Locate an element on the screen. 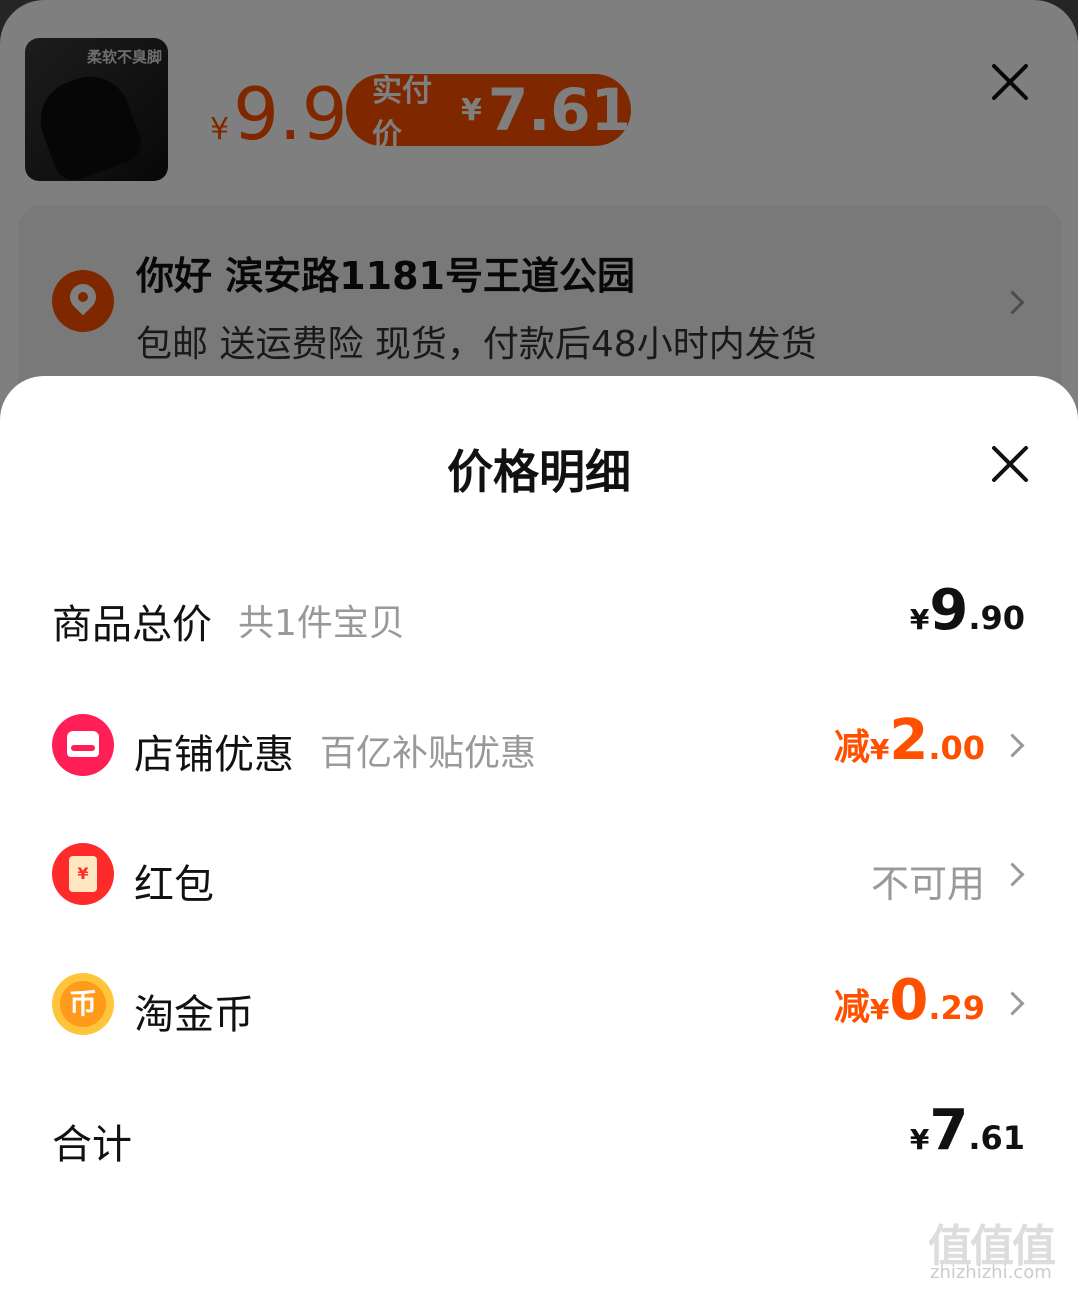 Image resolution: width=1078 pixels, height=1291 pixels. coin-glyph: 币 is located at coordinates (83, 1004).